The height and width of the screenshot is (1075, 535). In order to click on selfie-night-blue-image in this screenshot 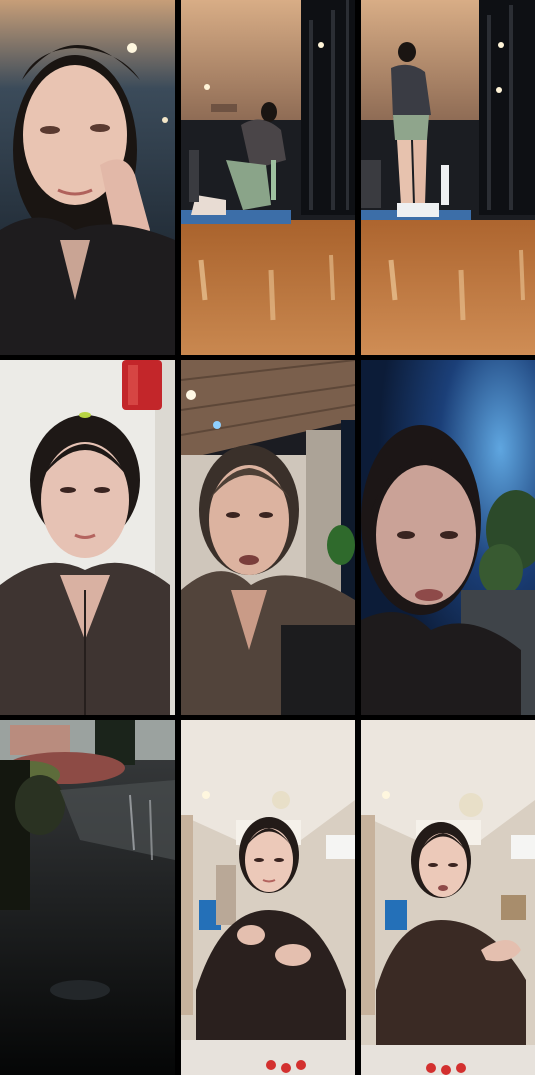, I will do `click(448, 537)`.